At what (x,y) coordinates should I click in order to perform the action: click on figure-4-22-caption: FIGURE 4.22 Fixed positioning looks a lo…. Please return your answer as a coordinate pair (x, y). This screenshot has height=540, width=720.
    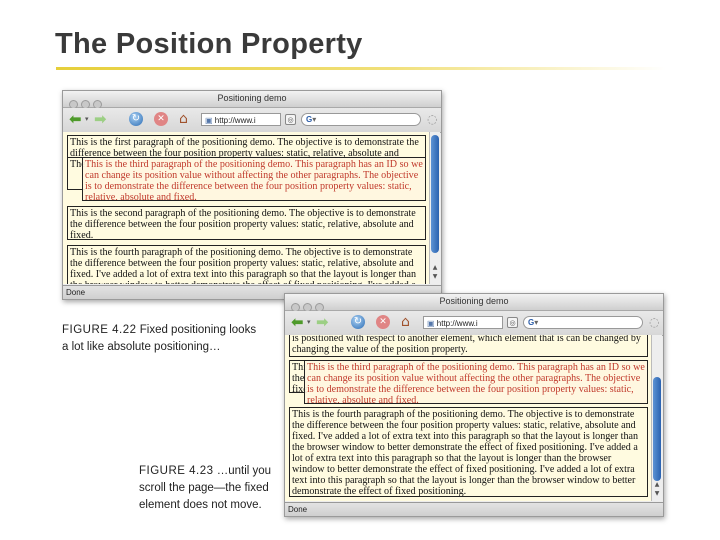
    Looking at the image, I should click on (169, 339).